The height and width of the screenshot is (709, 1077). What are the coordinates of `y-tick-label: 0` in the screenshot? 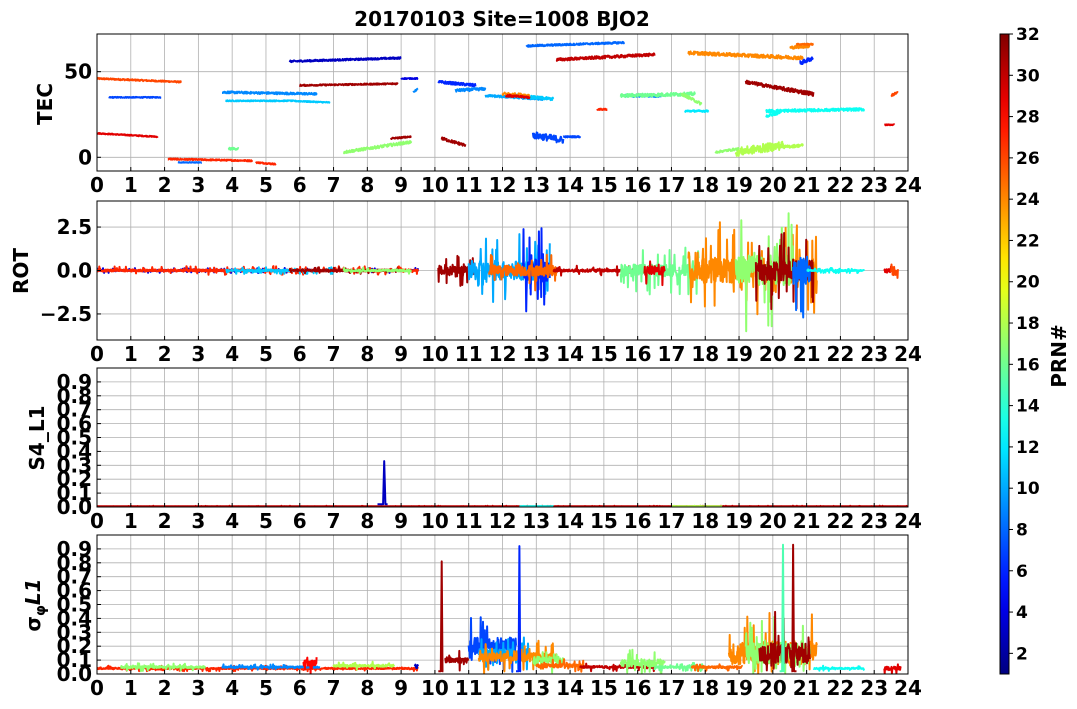 It's located at (85, 157).